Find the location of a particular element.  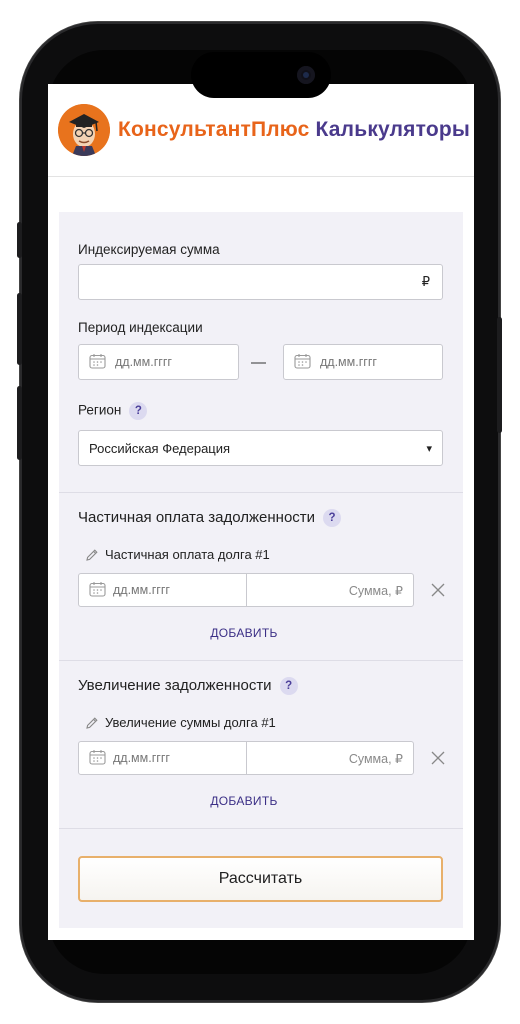

chevron-down-icon: ▾ is located at coordinates (429, 448).